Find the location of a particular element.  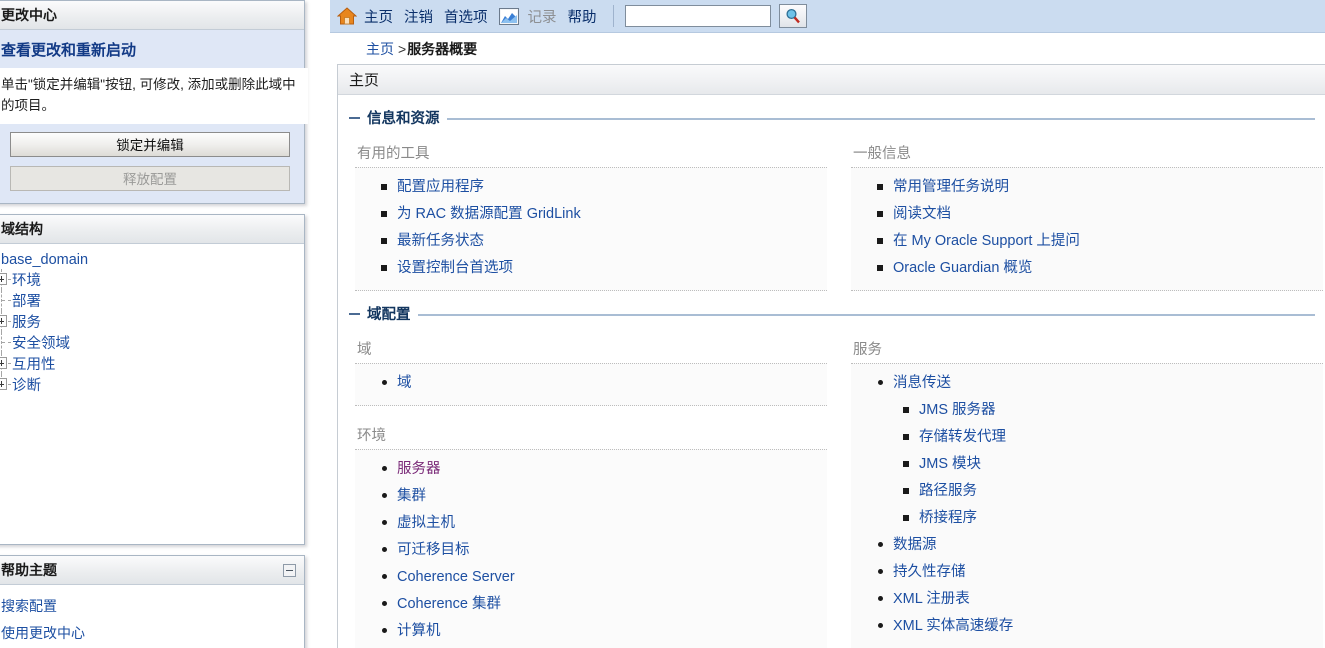

section-title: 信息和资源 is located at coordinates (403, 119).